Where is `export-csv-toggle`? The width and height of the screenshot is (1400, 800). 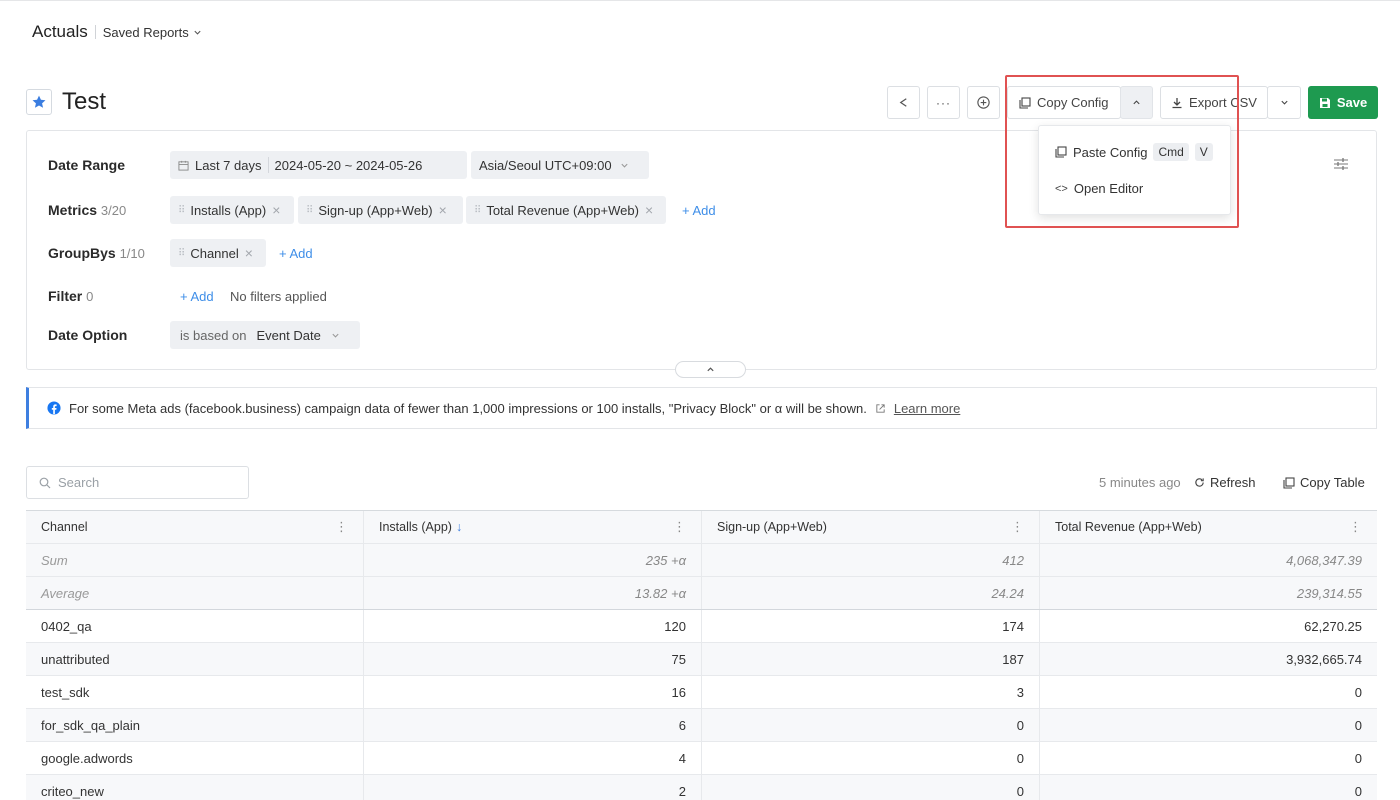 export-csv-toggle is located at coordinates (1284, 102).